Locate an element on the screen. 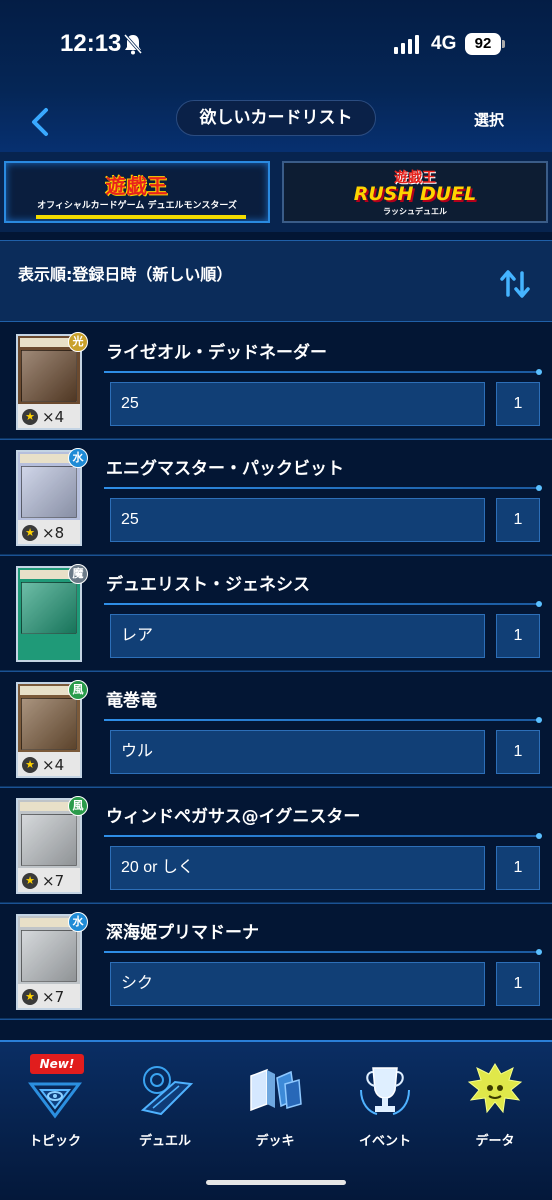 The height and width of the screenshot is (1200, 552). card-thumbnail: 水 ★ ×7 is located at coordinates (52, 961).